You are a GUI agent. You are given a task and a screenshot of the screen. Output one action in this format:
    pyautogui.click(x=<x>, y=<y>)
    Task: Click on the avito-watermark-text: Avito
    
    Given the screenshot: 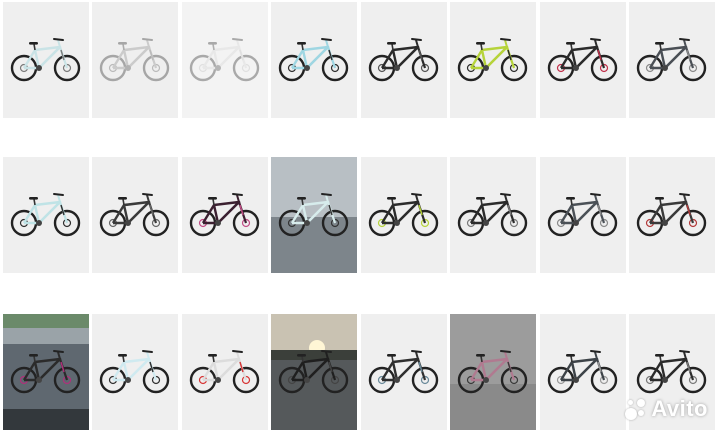 What is the action you would take?
    pyautogui.click(x=679, y=408)
    